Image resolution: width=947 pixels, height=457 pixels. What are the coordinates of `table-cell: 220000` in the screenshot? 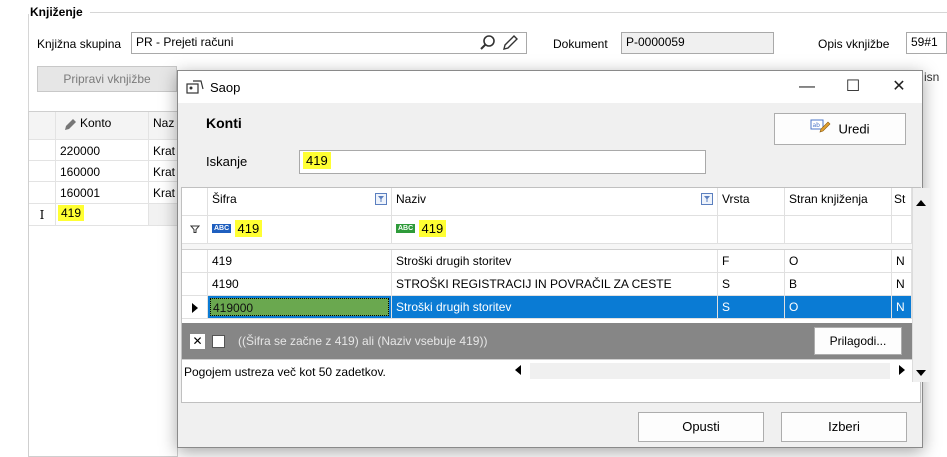 It's located at (102, 150).